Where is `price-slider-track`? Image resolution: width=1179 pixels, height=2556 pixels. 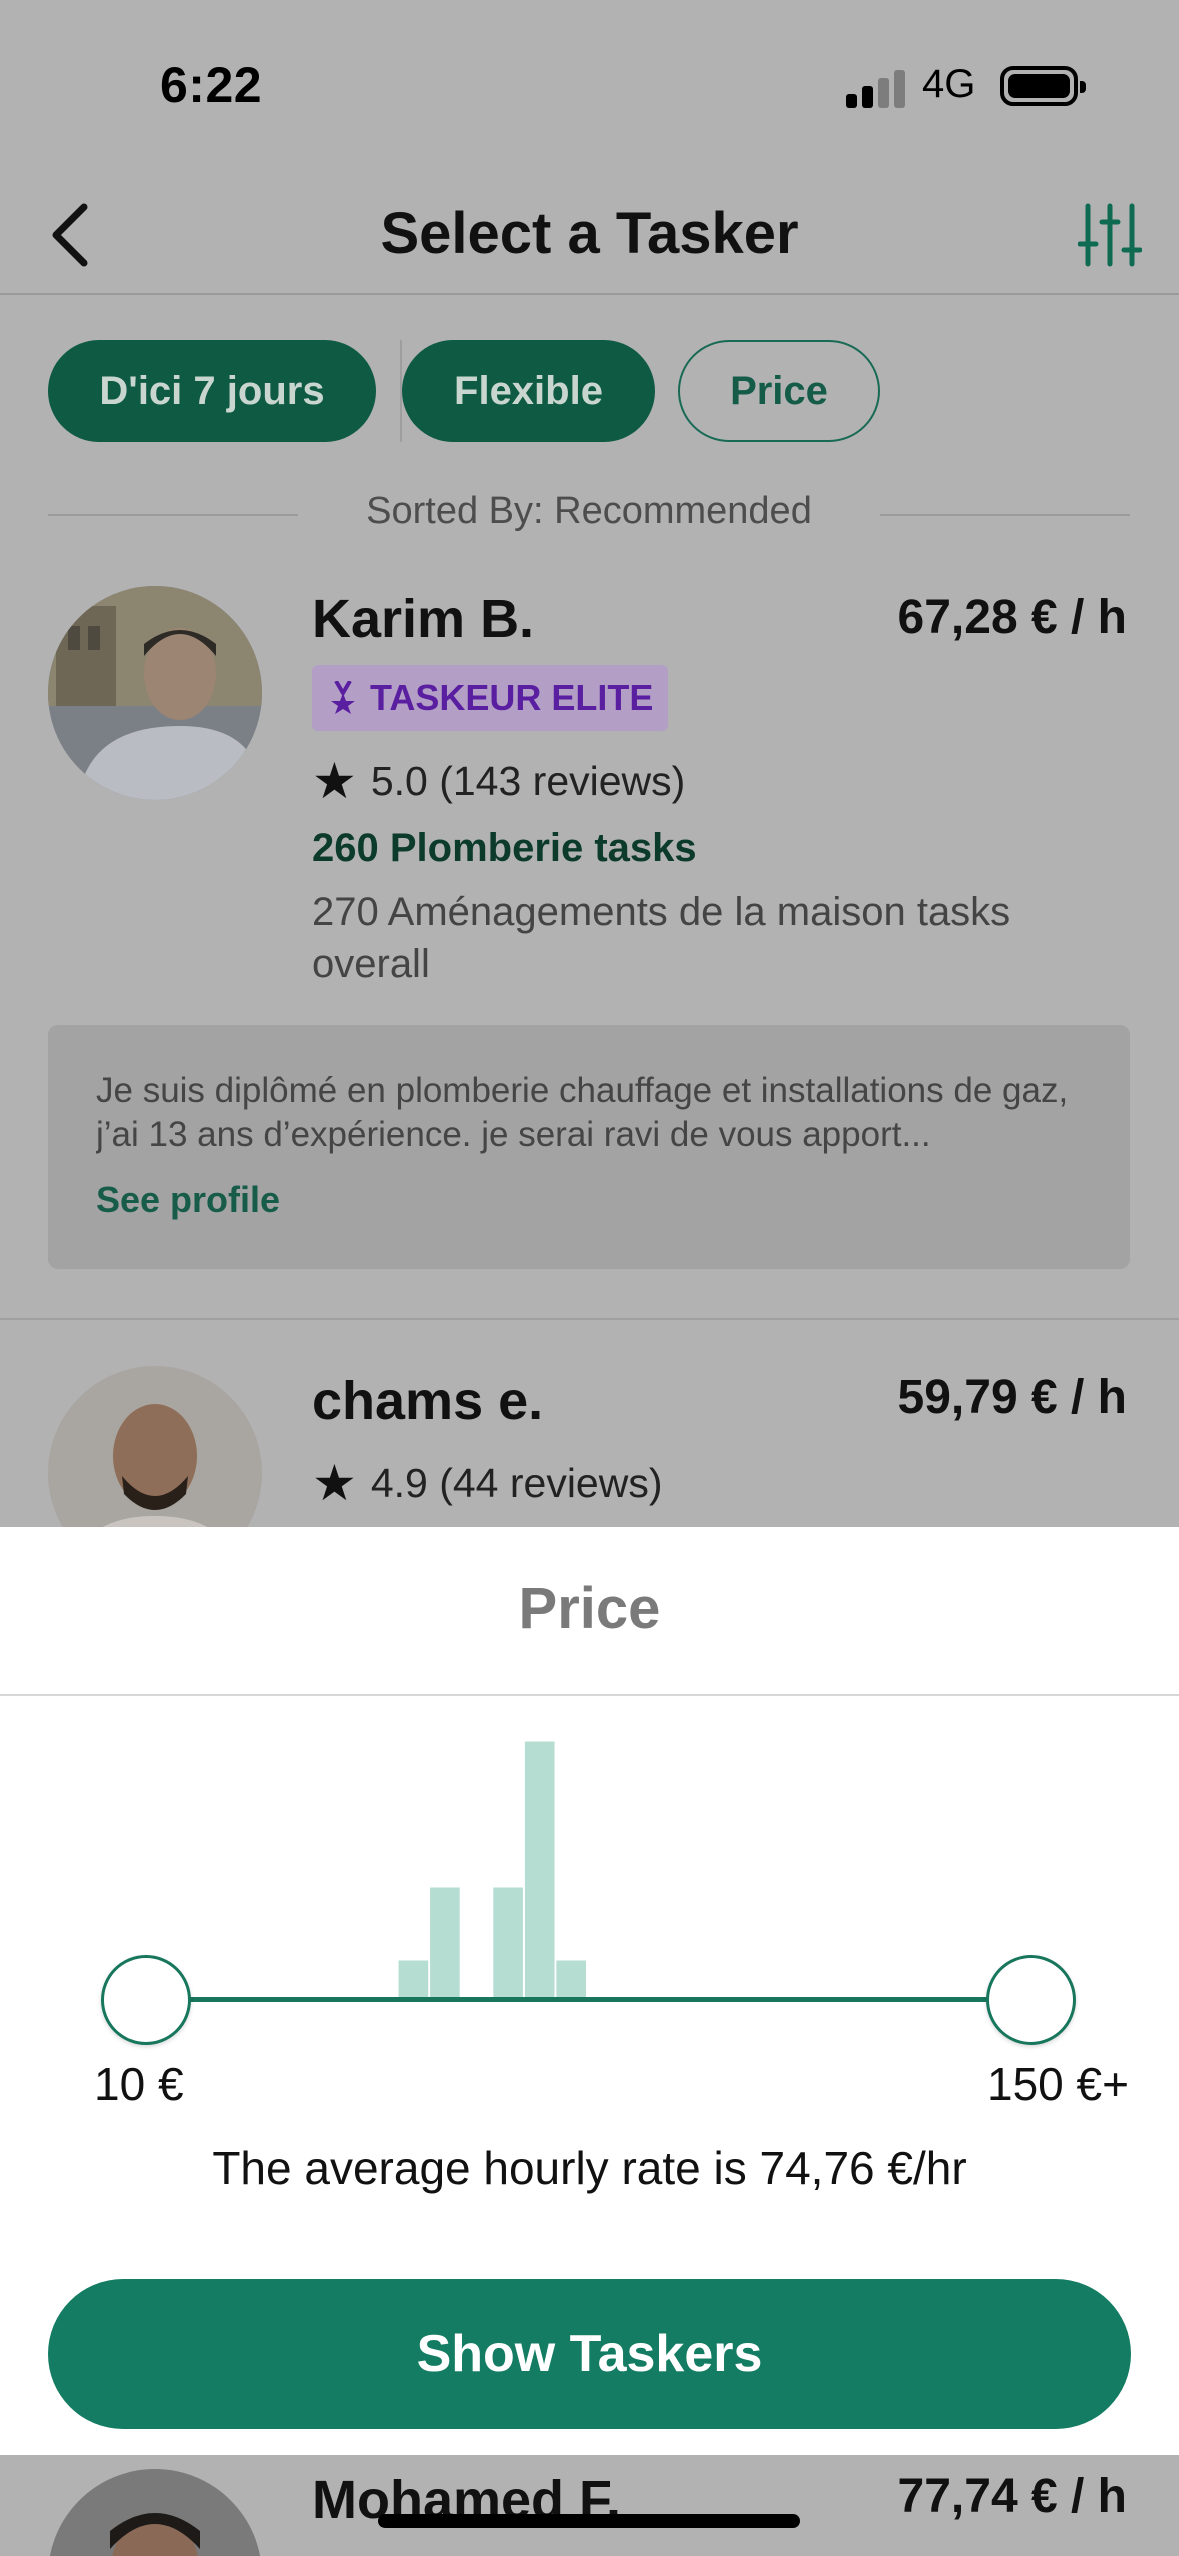
price-slider-track is located at coordinates (588, 1999).